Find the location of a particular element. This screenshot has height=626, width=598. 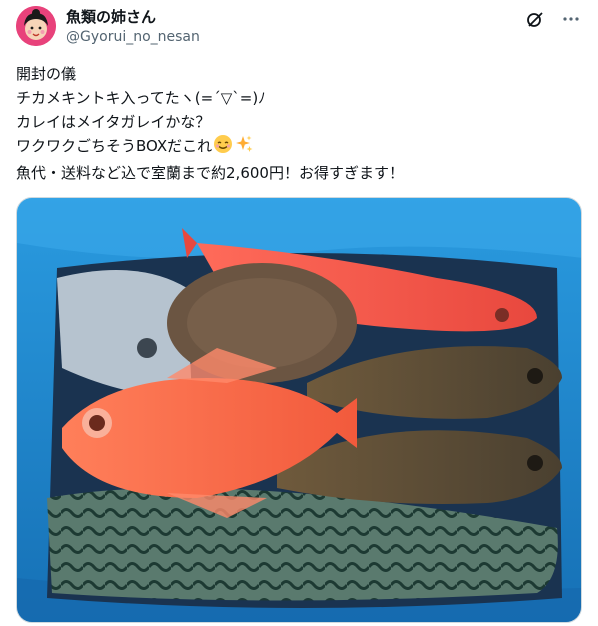

user-info: 魚類の姉さん @Gyorui_no_nesan is located at coordinates (133, 27).